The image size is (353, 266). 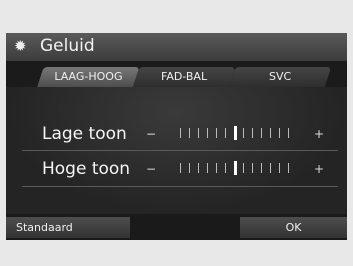 I want to click on bottom-bar: Standaard OK, so click(x=176, y=227).